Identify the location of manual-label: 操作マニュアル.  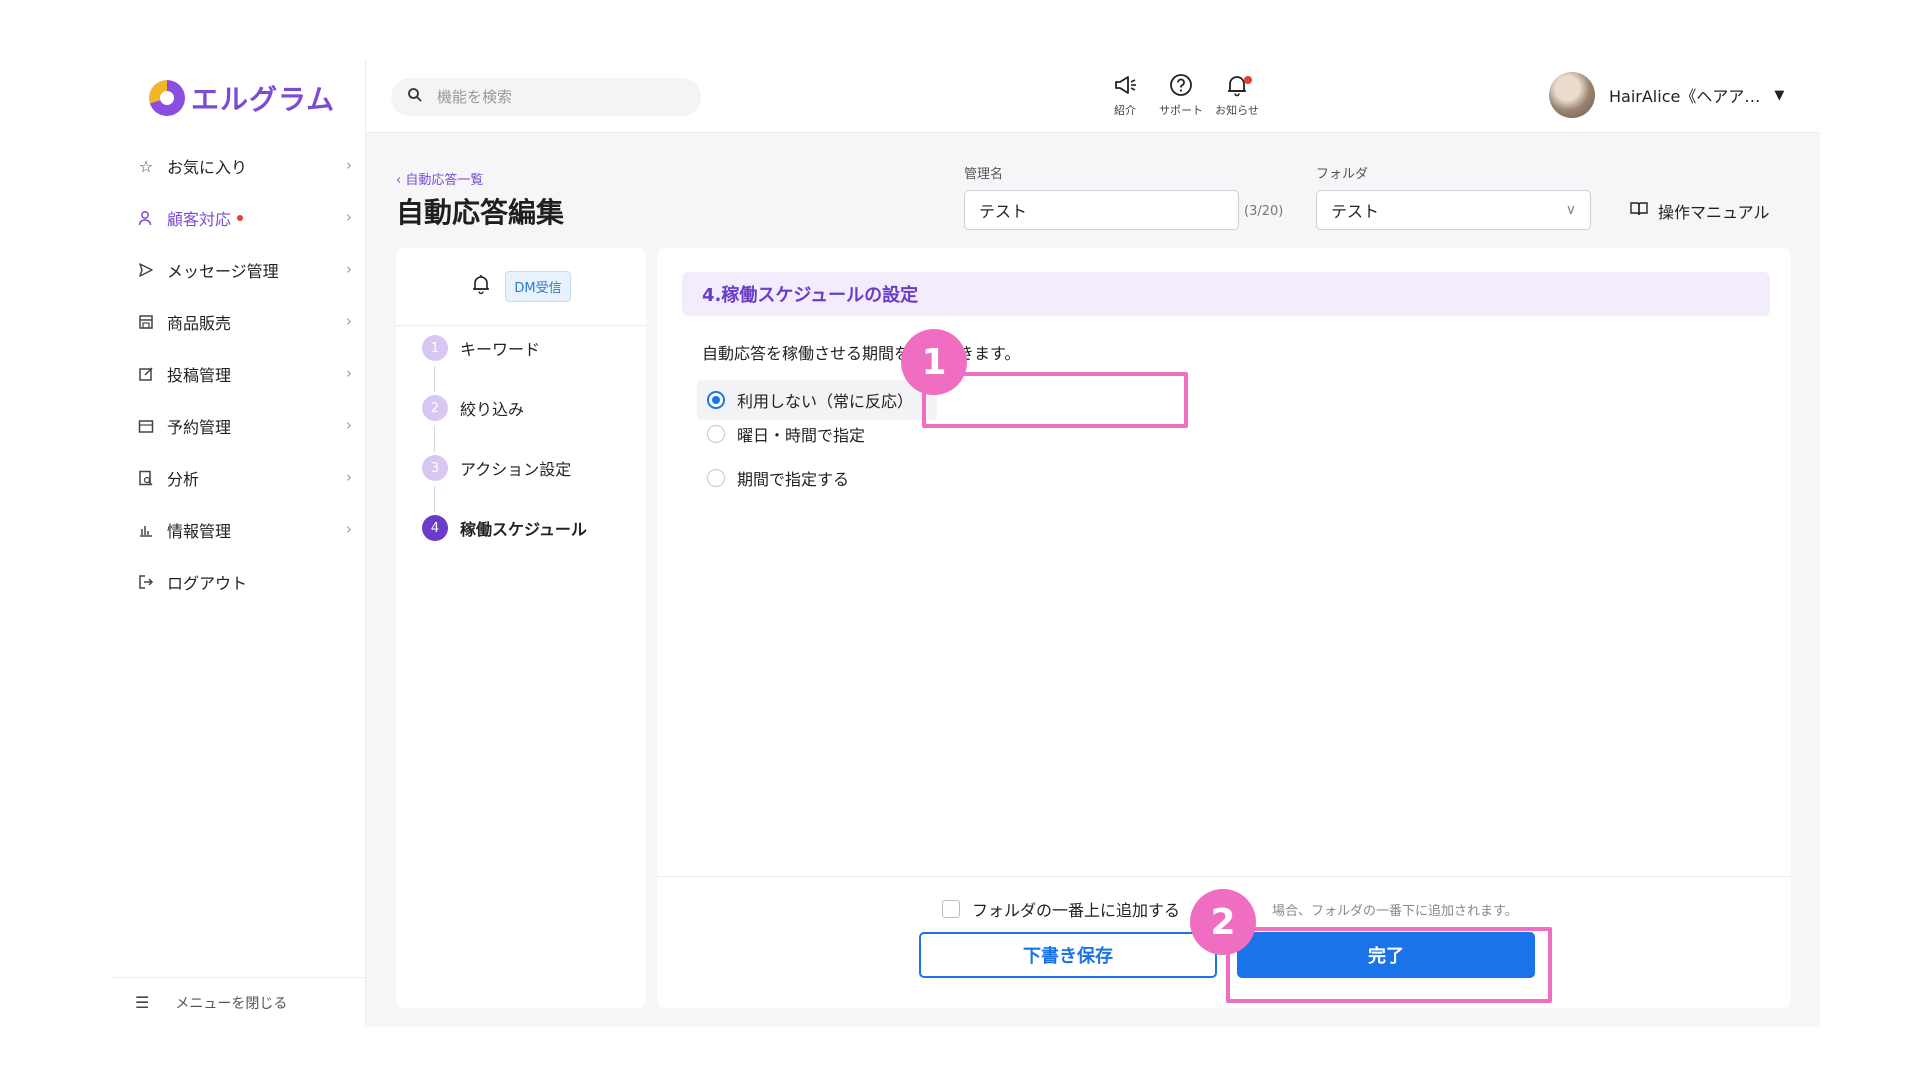
(1714, 212).